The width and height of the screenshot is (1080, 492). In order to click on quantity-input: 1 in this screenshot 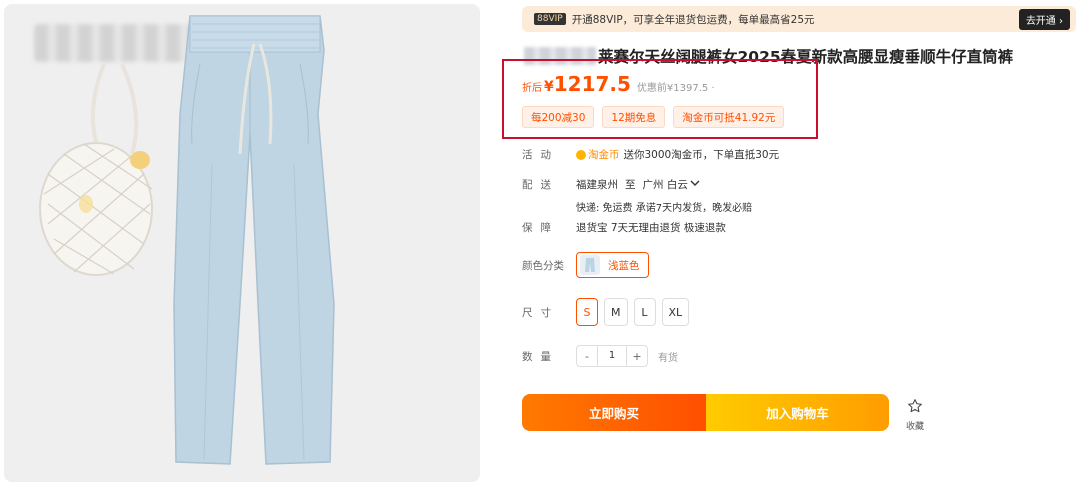, I will do `click(612, 356)`.